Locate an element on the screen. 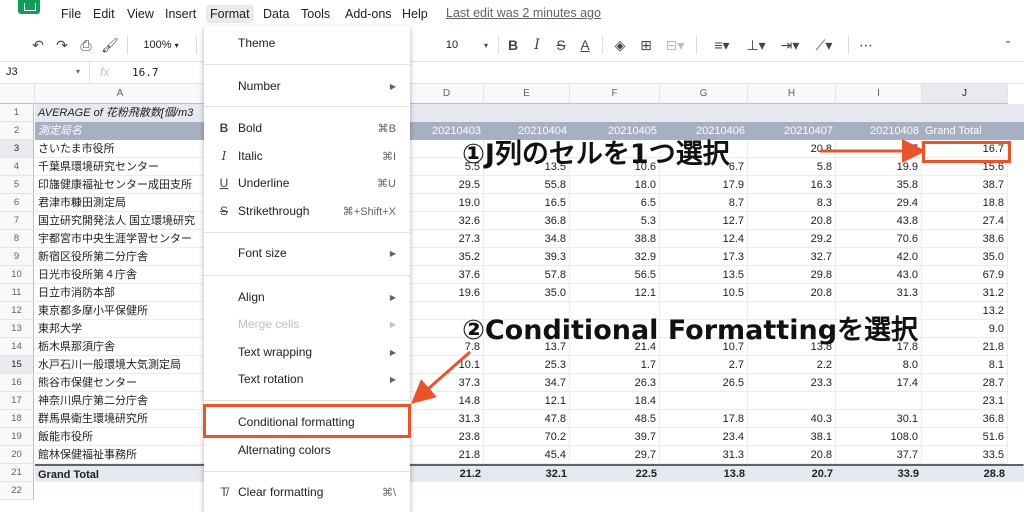 Image resolution: width=1024 pixels, height=512 pixels. value-cell: 16.3 is located at coordinates (792, 185).